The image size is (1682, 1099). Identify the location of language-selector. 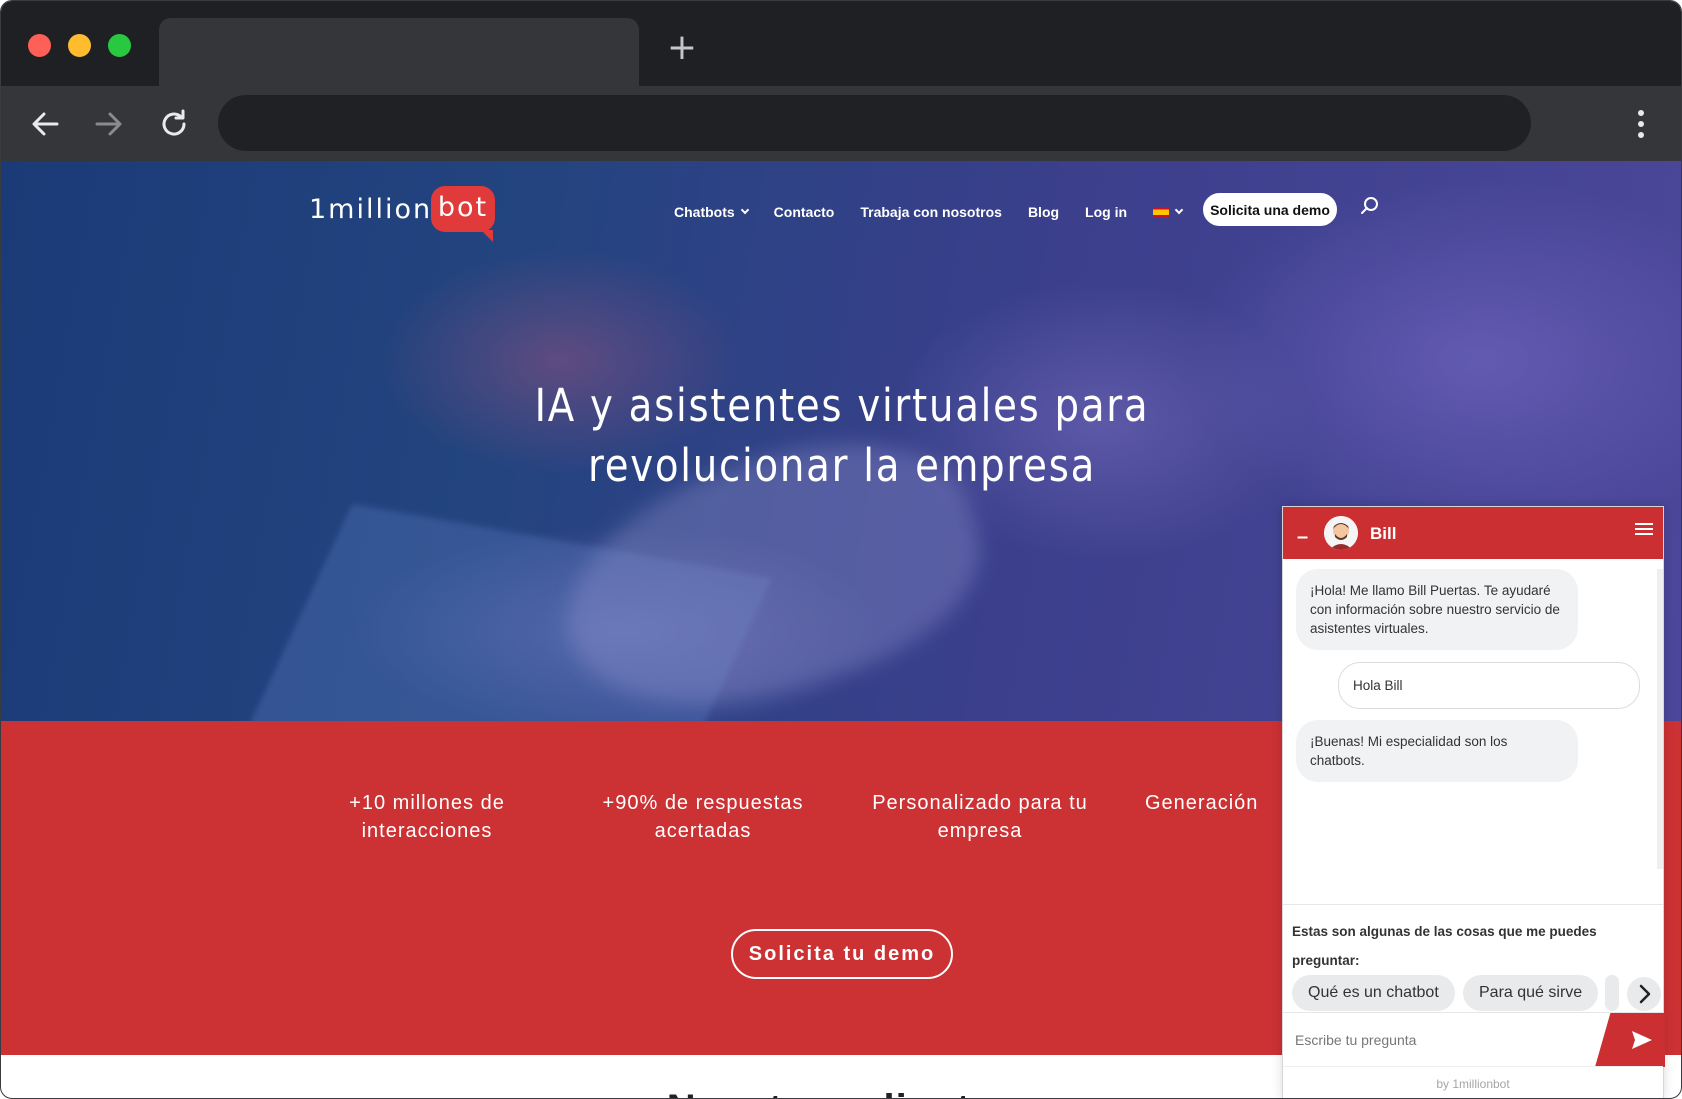
(1168, 211).